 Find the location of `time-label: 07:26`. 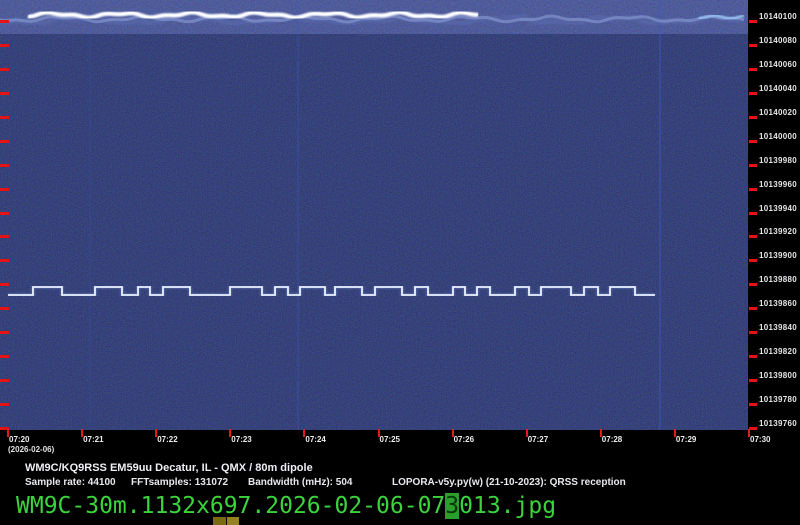

time-label: 07:26 is located at coordinates (464, 439).